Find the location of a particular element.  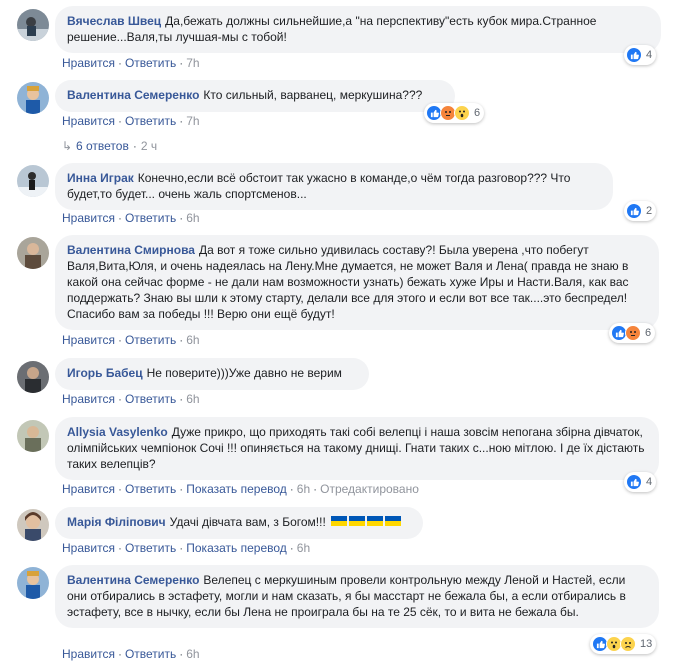

wow-icon is located at coordinates (462, 113).